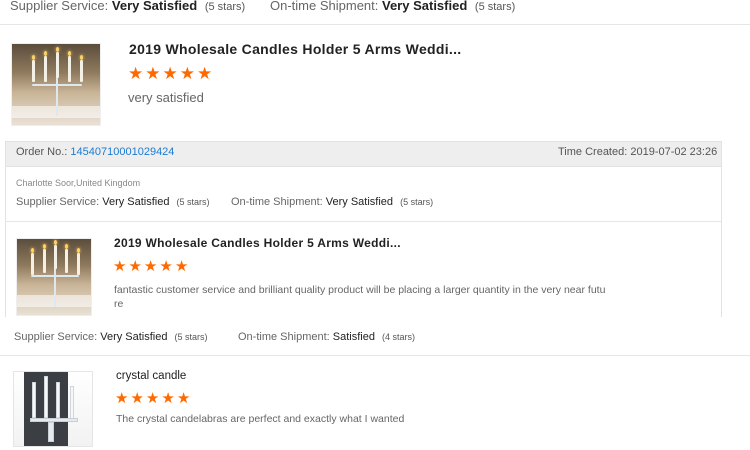  I want to click on shipment-rating: On-time Shipment: Satisfied (4 stars), so click(326, 337).